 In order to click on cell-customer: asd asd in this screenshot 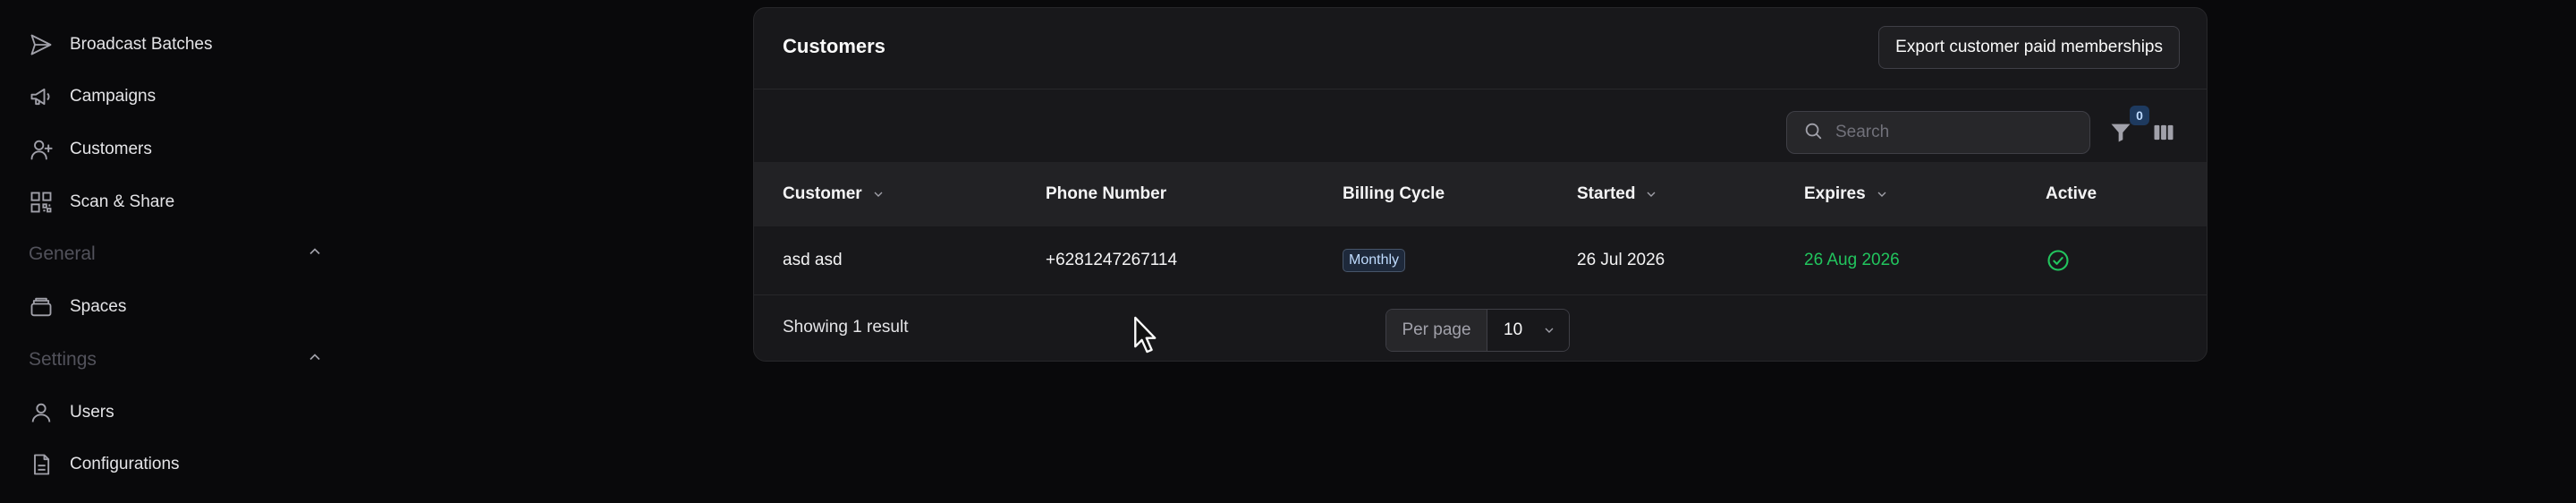, I will do `click(813, 260)`.